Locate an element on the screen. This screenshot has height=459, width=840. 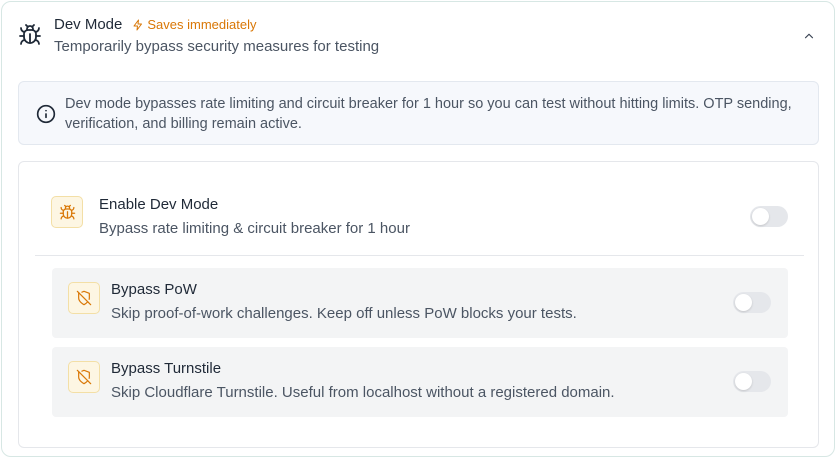
bypass-turnstile-toggle is located at coordinates (752, 381).